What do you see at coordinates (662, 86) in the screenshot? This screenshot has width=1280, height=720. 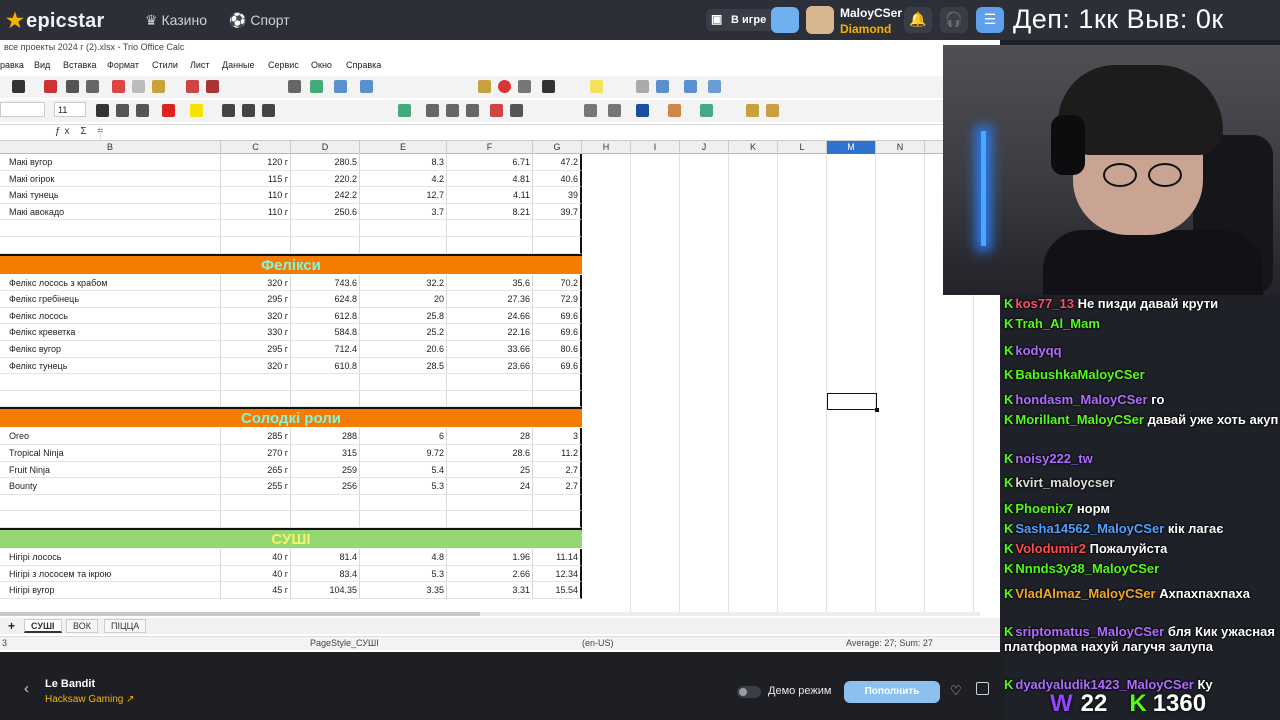 I see `freeze-icon` at bounding box center [662, 86].